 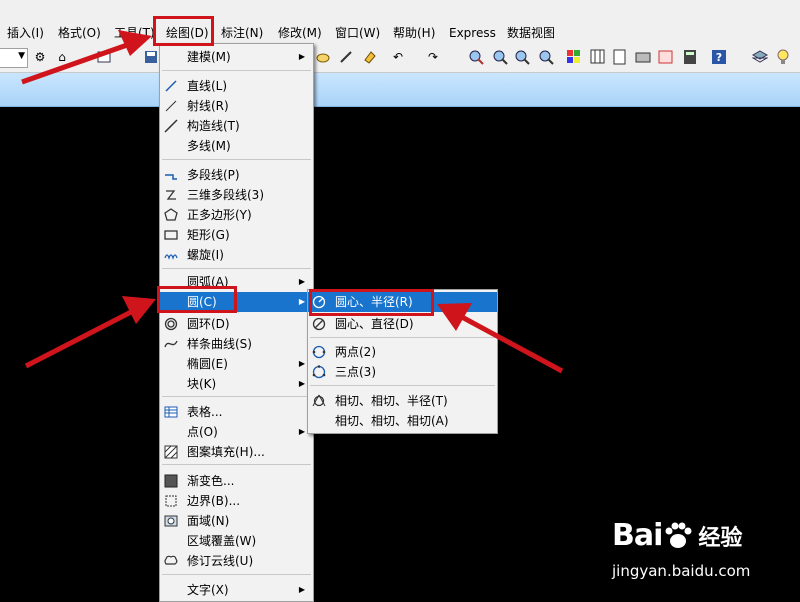 What do you see at coordinates (171, 561) in the screenshot?
I see `revision-cloud-icon` at bounding box center [171, 561].